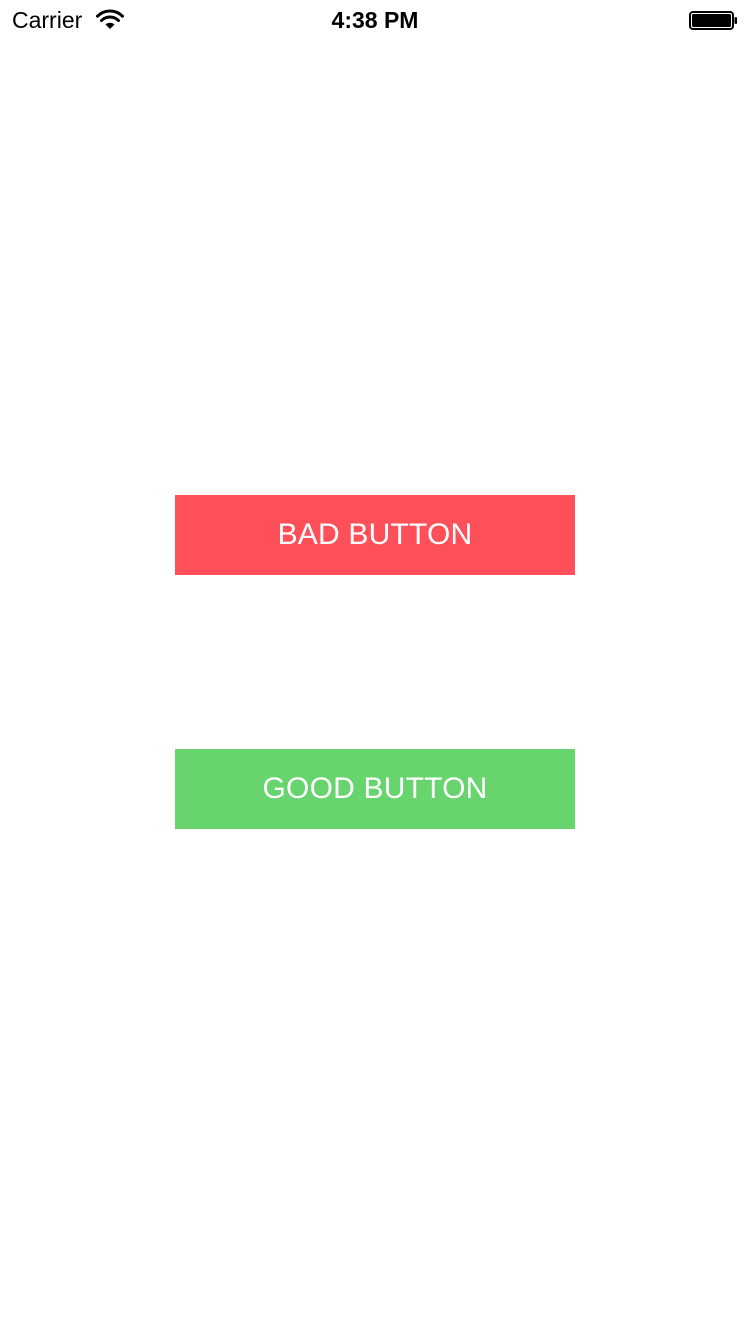  I want to click on status-bar: Carrier 4:38 PM, so click(375, 20).